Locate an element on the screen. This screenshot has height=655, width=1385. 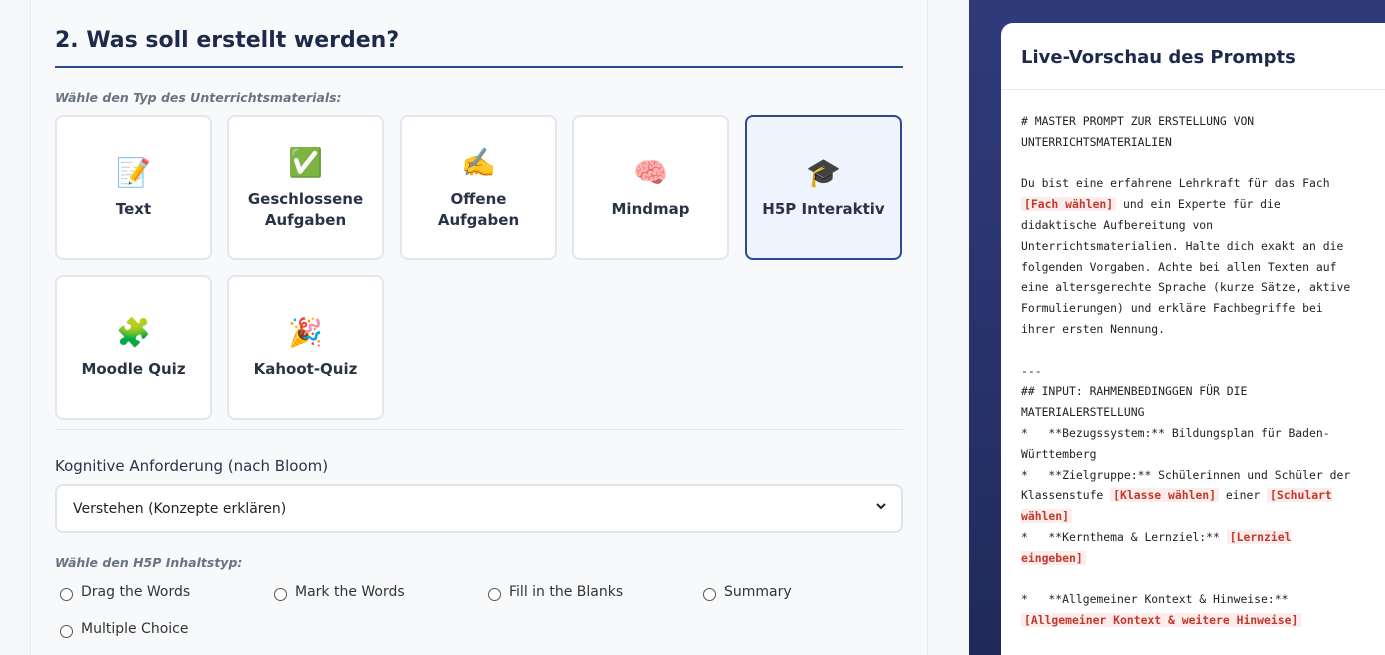
bloom-select: Verstehen (Konzepte erklären) is located at coordinates (479, 508).